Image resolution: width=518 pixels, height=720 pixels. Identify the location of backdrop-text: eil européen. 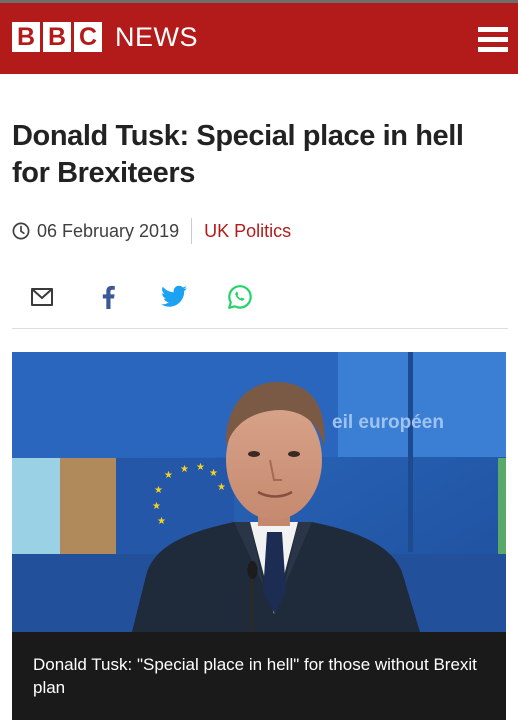
(388, 422).